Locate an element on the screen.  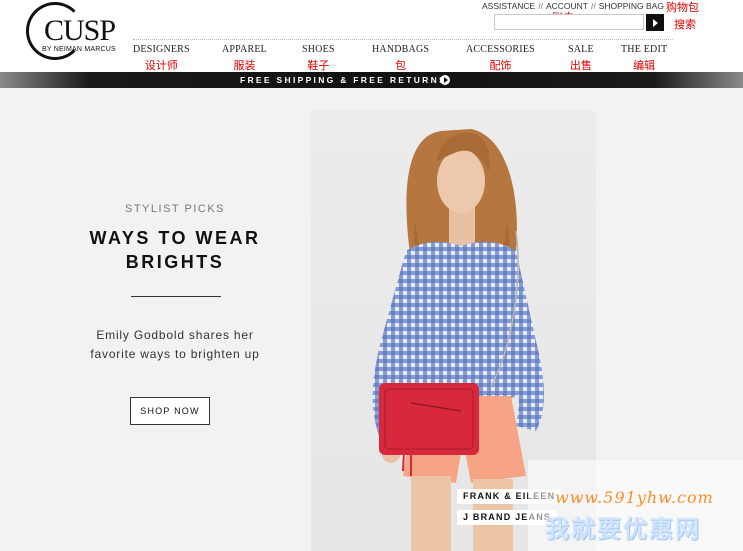
nav-cn-label: 服装 is located at coordinates (244, 66).